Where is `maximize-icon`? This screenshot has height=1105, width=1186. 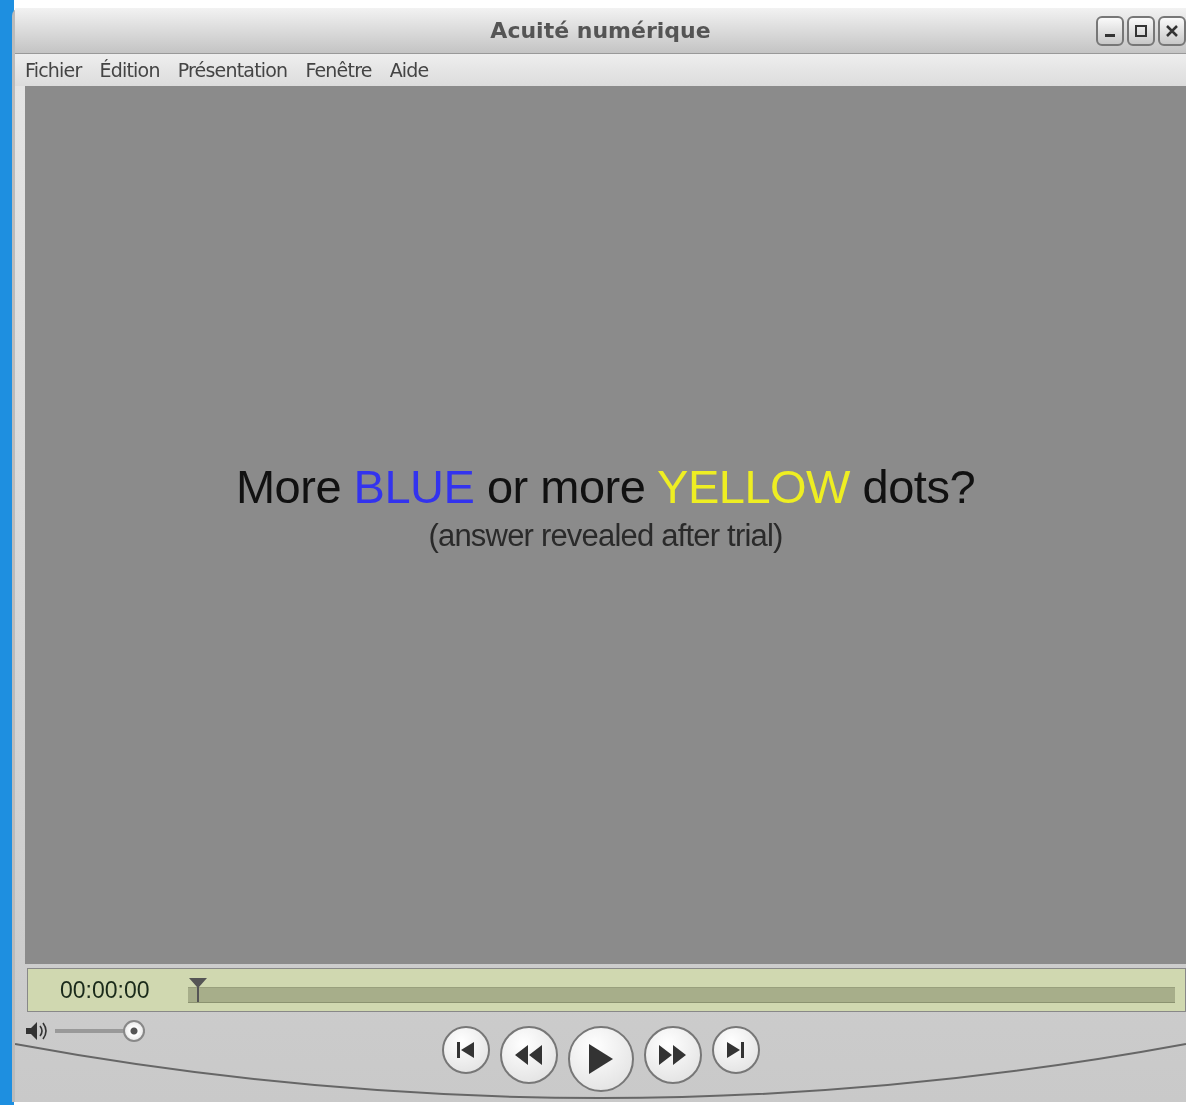 maximize-icon is located at coordinates (1141, 31).